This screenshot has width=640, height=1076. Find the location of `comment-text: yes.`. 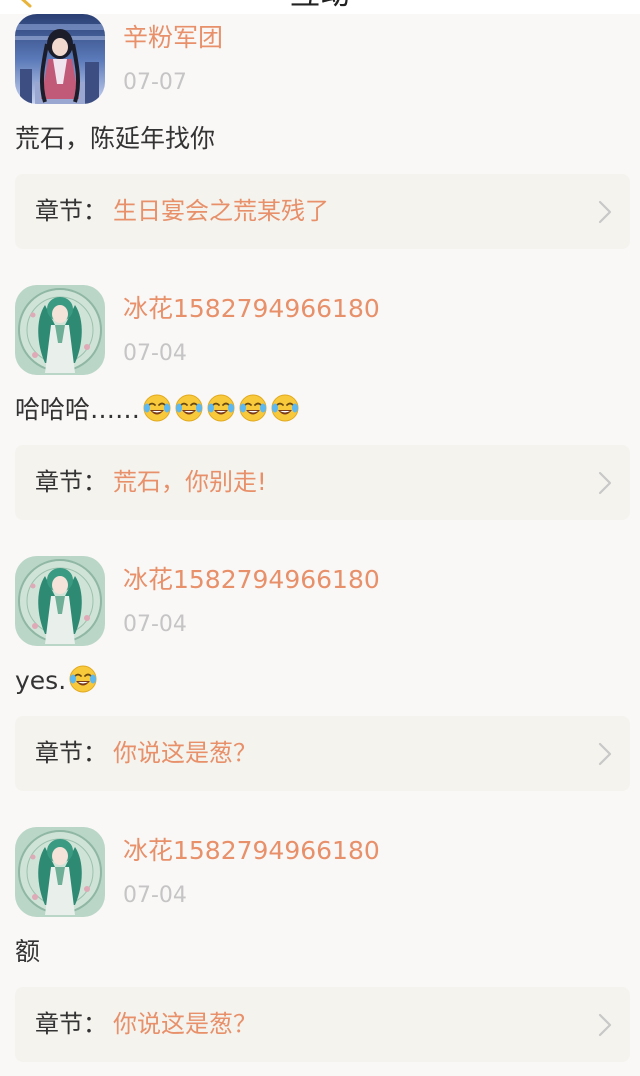

comment-text: yes. is located at coordinates (56, 681).